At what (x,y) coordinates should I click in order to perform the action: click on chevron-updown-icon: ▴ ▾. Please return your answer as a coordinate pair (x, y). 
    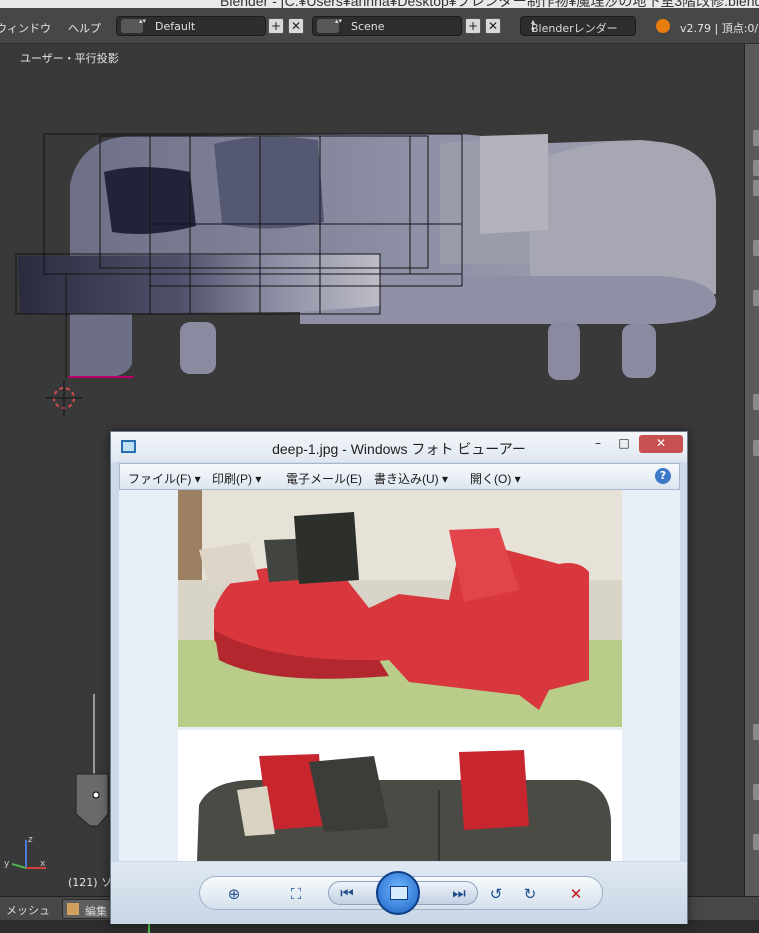
    Looking at the image, I should click on (533, 25).